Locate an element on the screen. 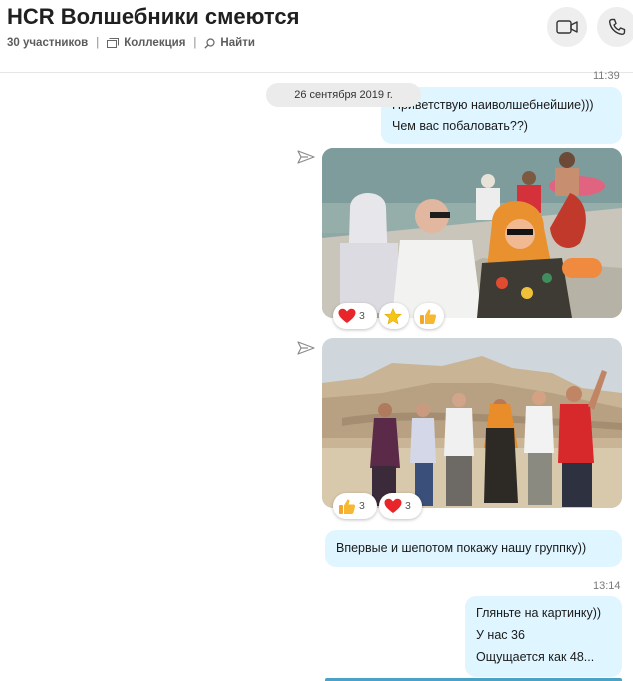 This screenshot has height=681, width=633. shared-photo-boat is located at coordinates (472, 233).